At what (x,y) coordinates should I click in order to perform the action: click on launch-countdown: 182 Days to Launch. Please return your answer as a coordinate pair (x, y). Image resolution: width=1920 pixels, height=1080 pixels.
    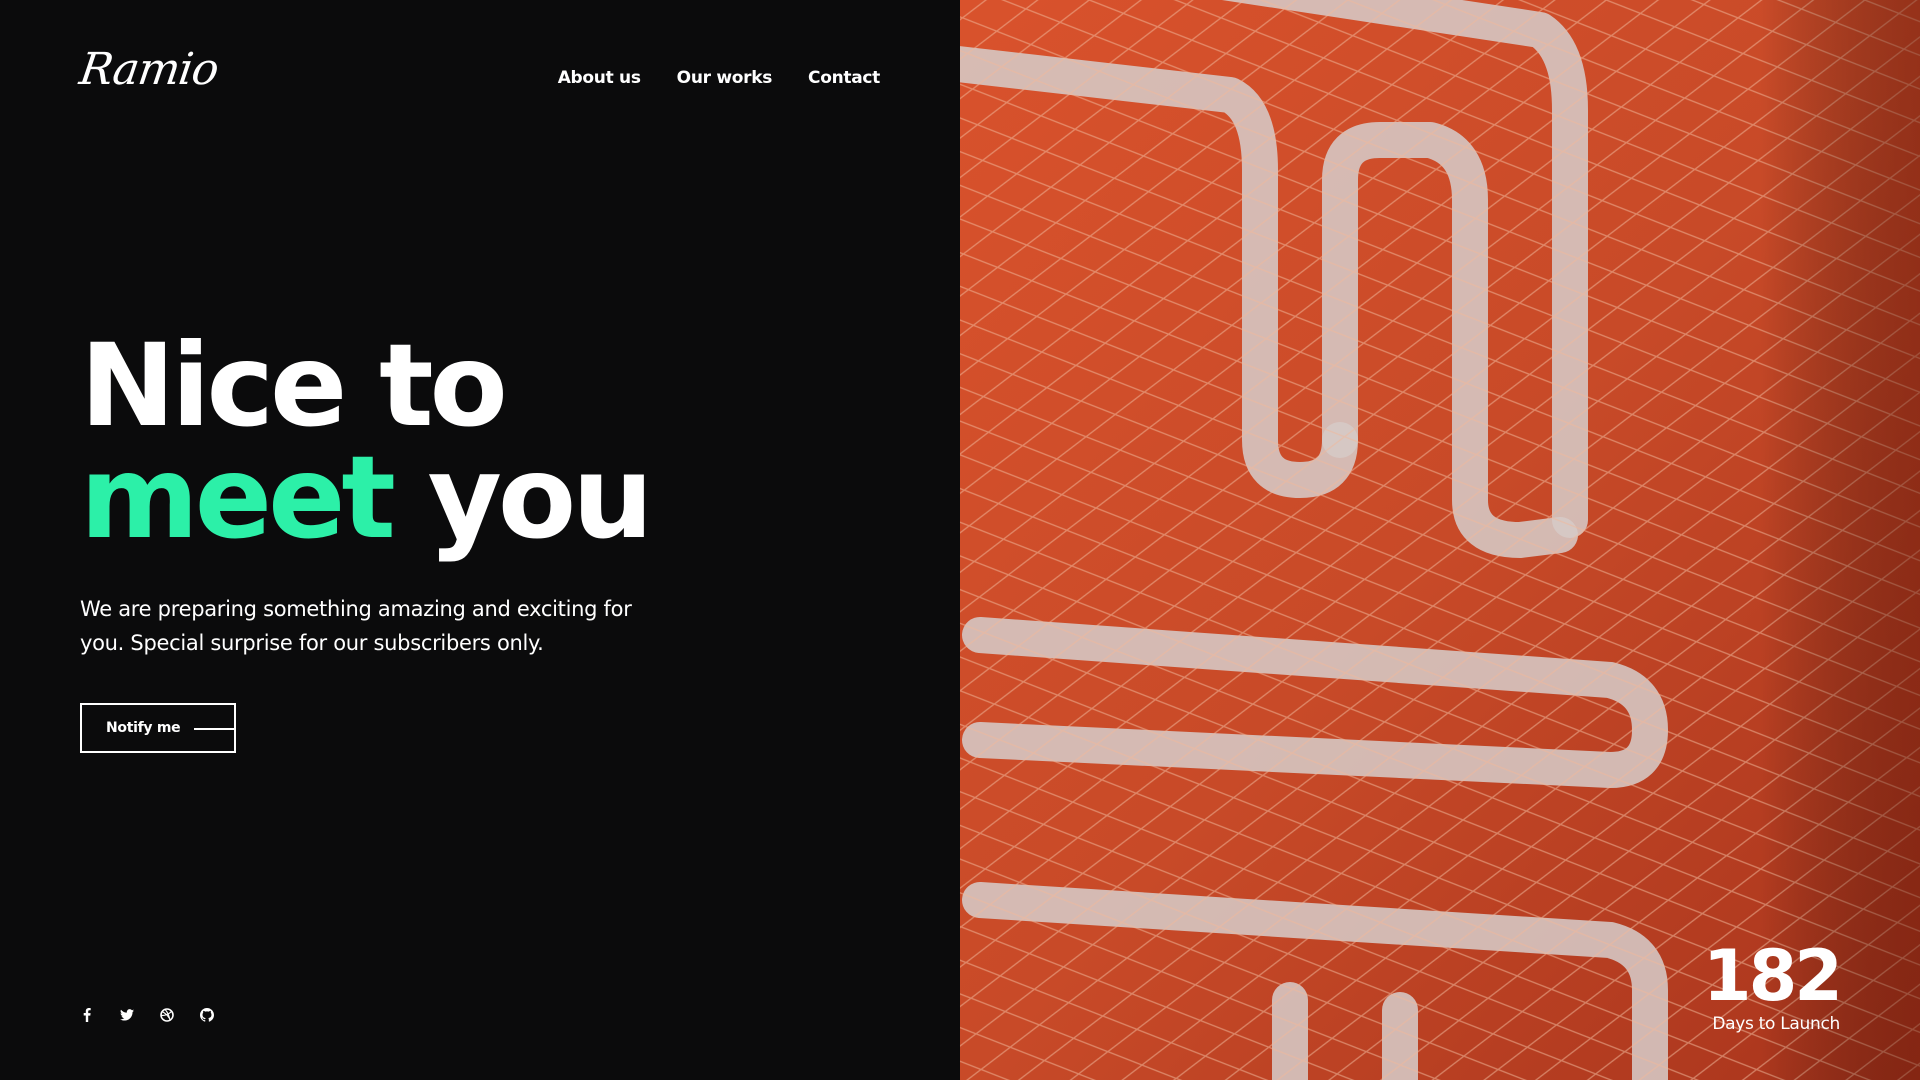
    Looking at the image, I should click on (1772, 984).